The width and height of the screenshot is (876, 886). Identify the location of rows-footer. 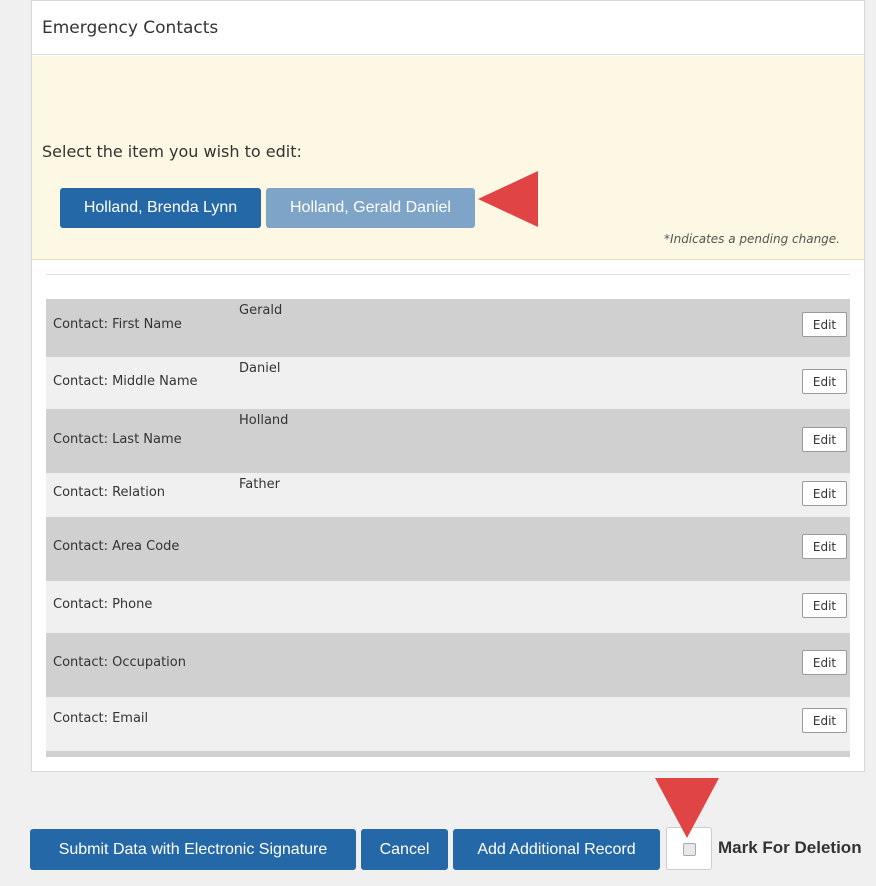
(448, 754).